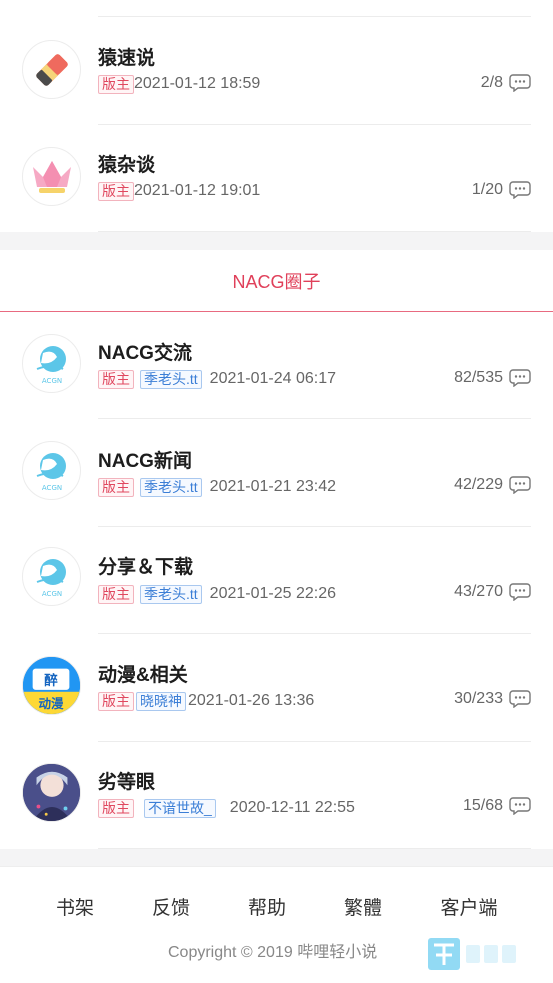 The width and height of the screenshot is (553, 983). Describe the element at coordinates (276, 177) in the screenshot. I see `forum-row-yuanzatan: 猿杂谈 版主 2021-01-12 19:01 1/20` at that location.